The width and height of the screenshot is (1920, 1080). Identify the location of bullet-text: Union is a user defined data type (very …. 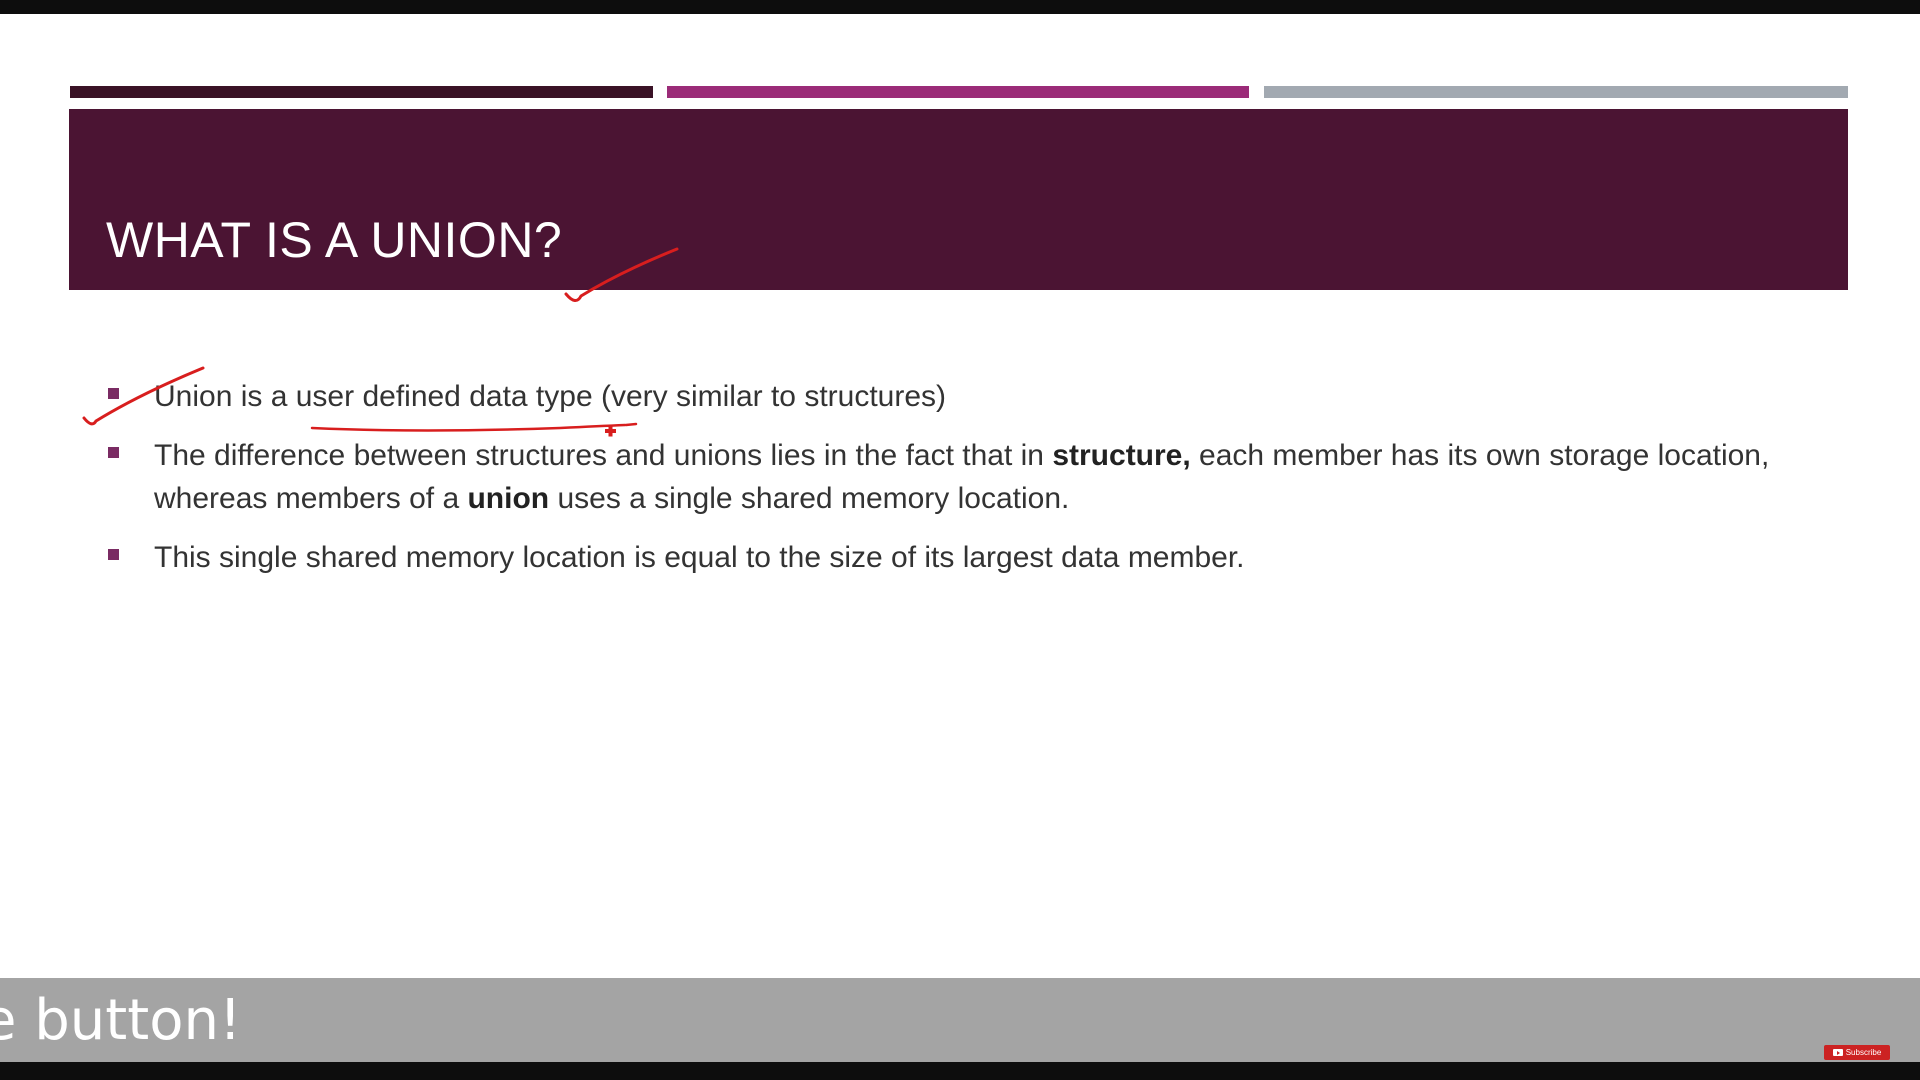
(981, 396).